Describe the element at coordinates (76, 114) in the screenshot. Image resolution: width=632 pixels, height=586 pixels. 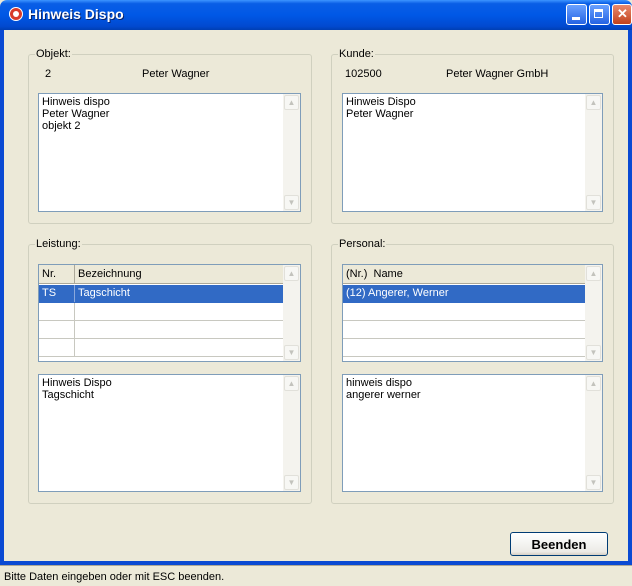
I see `objekt-note-text: Hinweis dispo Peter Wagner objekt 2` at that location.